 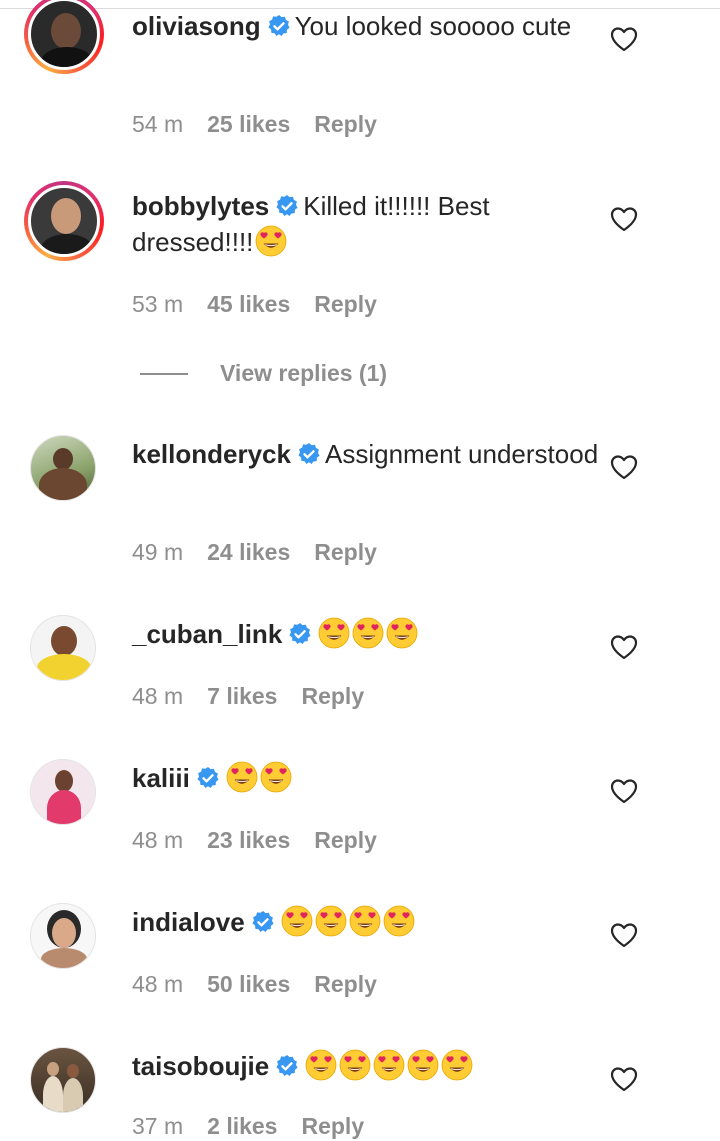 I want to click on comment-body: Assignment understood, so click(x=461, y=454).